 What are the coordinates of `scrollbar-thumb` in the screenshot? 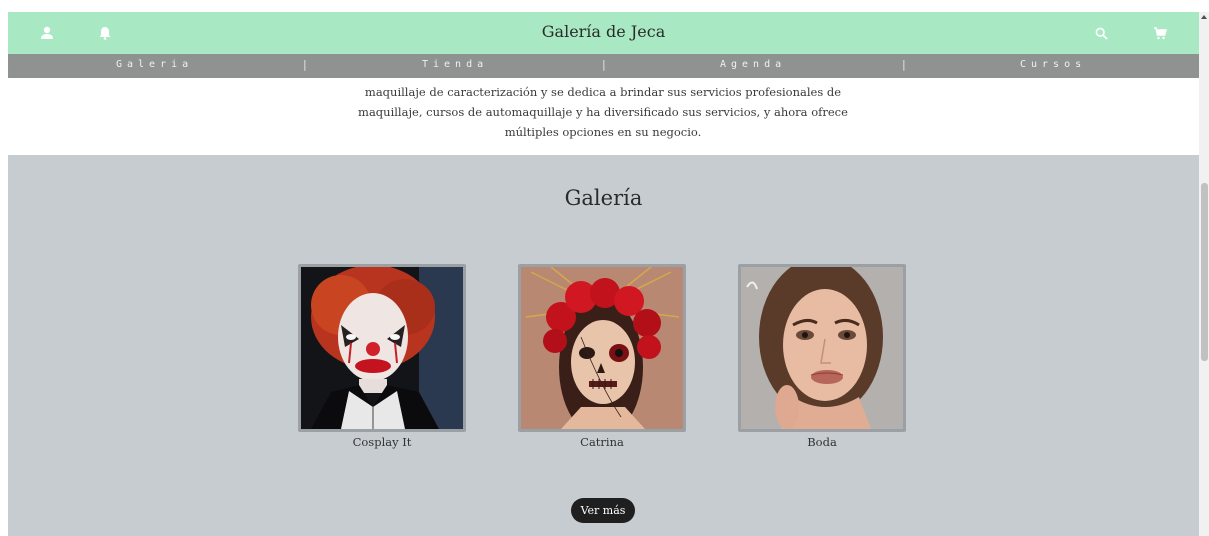 It's located at (1204, 272).